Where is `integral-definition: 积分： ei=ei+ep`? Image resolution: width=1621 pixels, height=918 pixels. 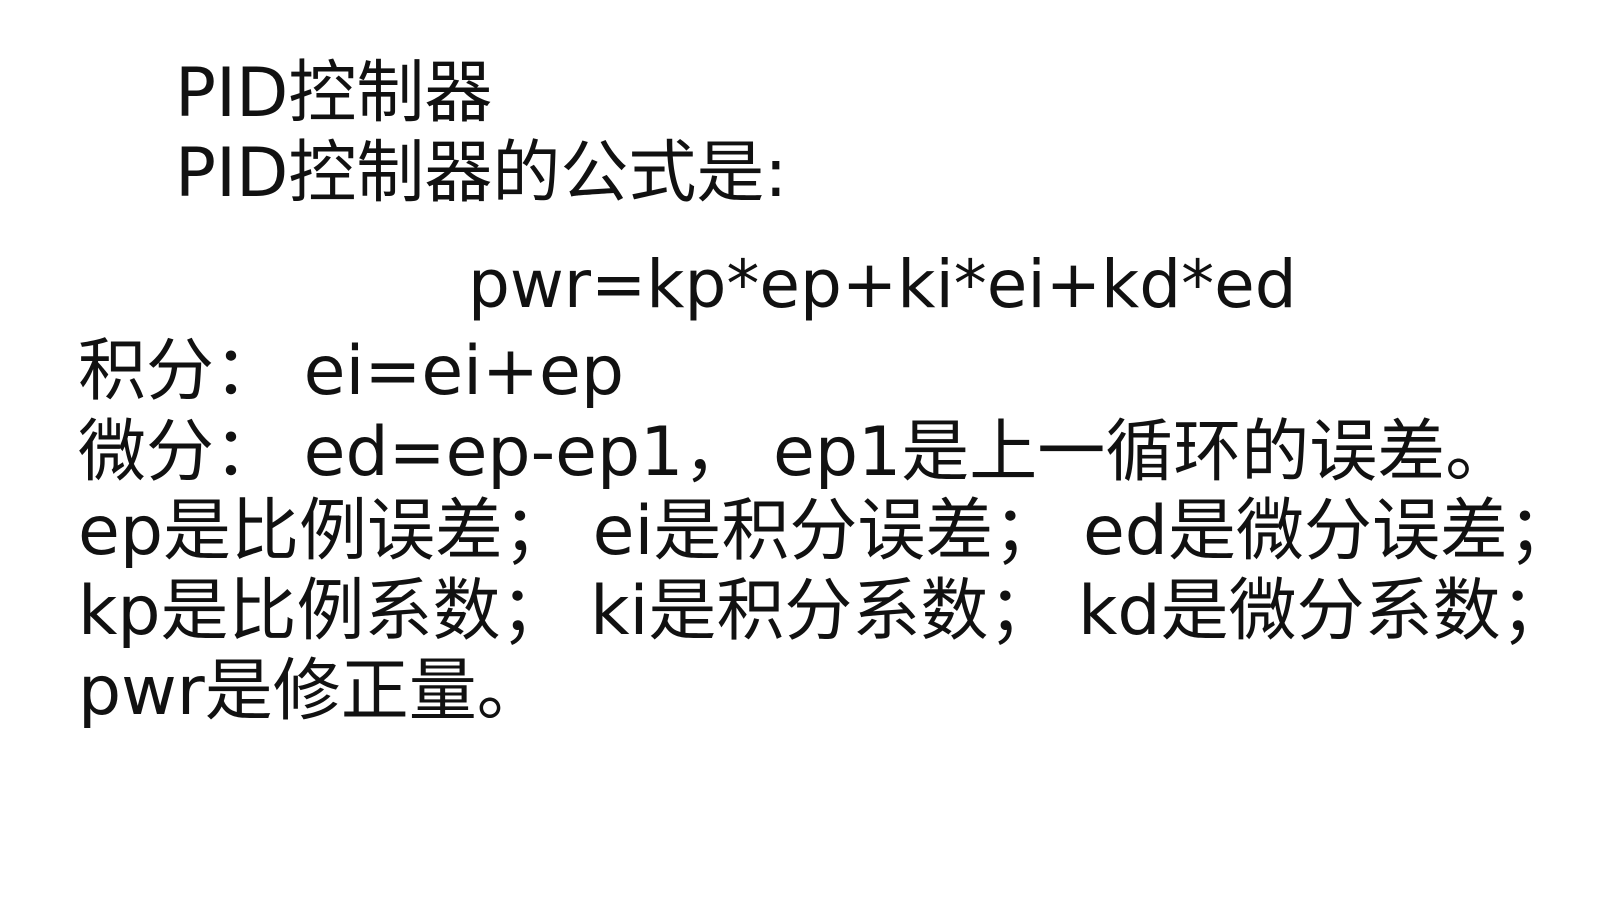 integral-definition: 积分： ei=ei+ep is located at coordinates (351, 371).